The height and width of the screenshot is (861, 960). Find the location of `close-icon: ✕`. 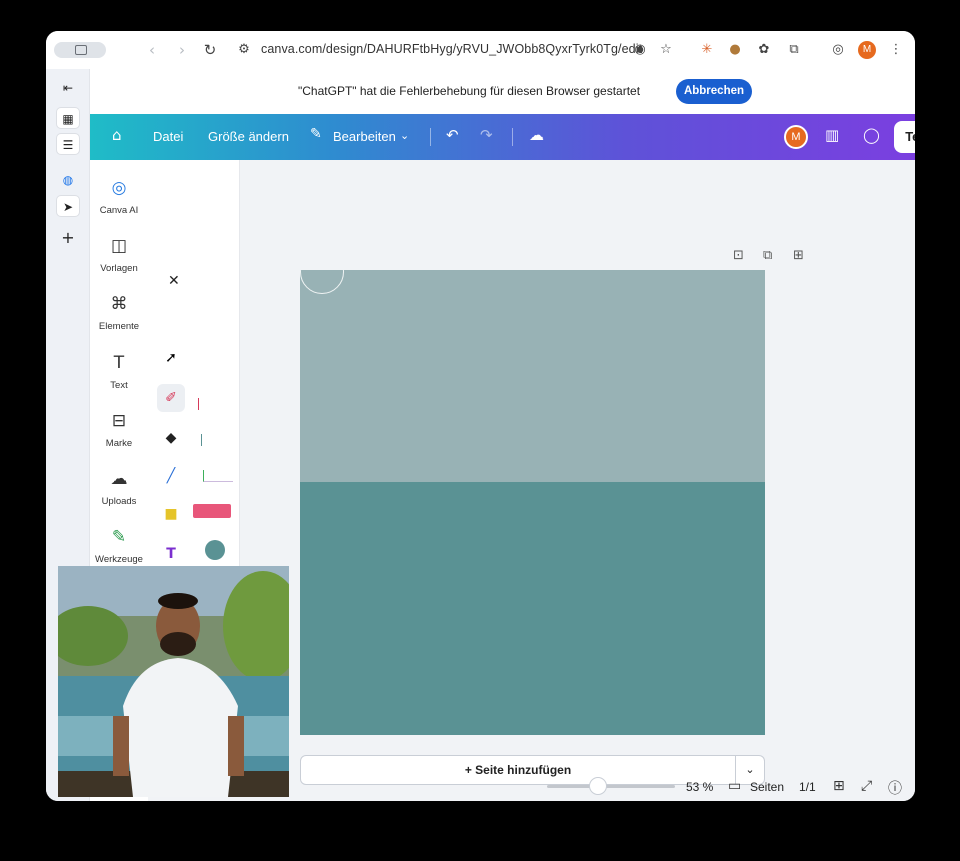

close-icon: ✕ is located at coordinates (174, 281).